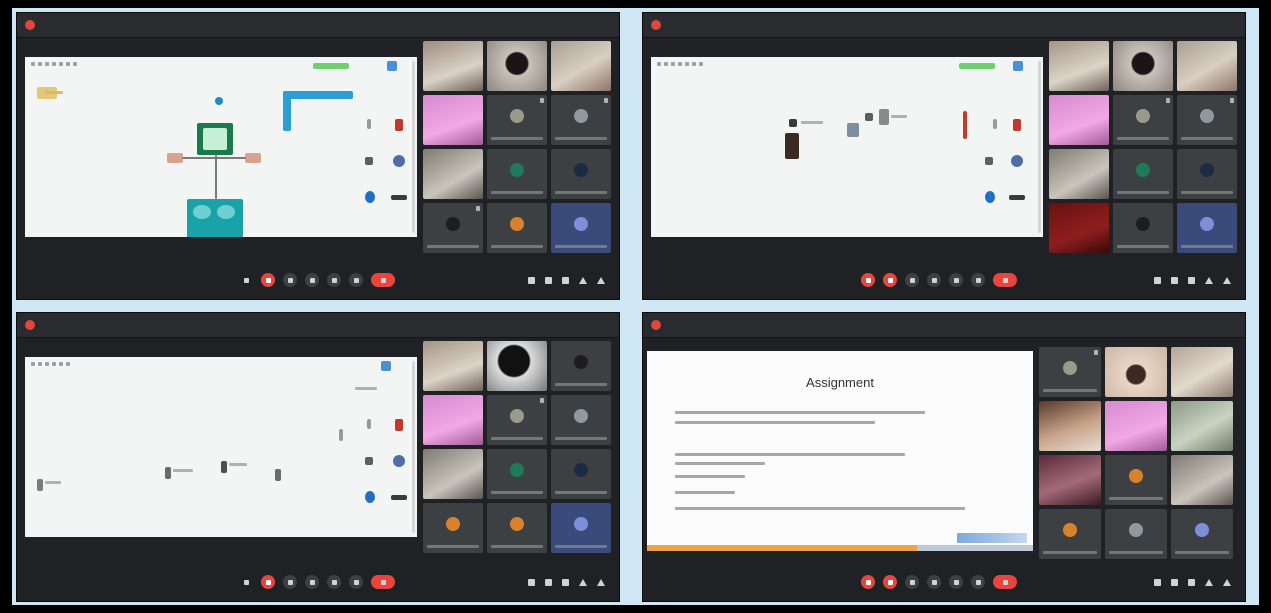 Image resolution: width=1271 pixels, height=613 pixels. I want to click on expand-icon, so click(246, 582).